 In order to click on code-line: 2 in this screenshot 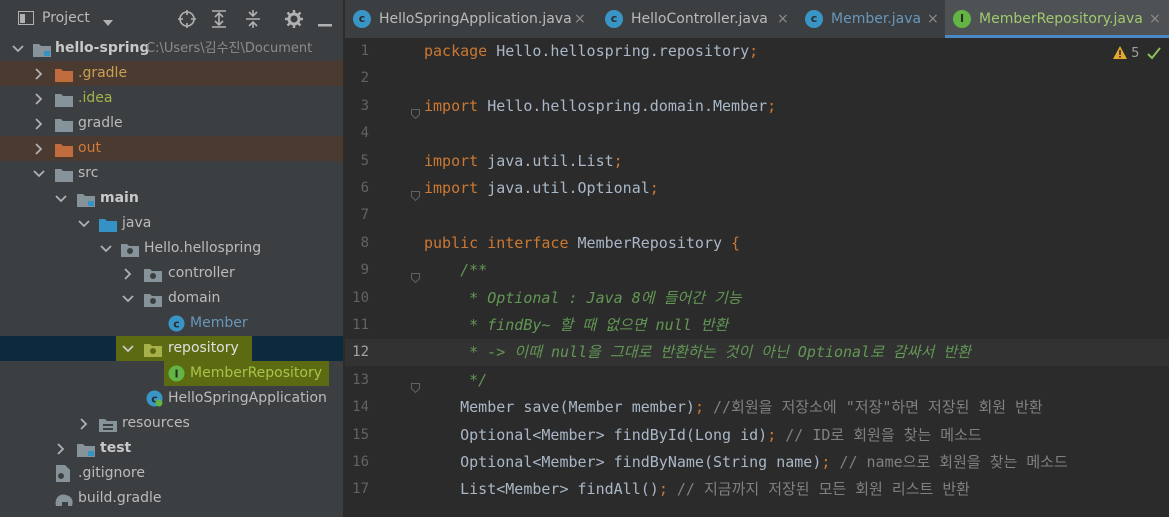, I will do `click(757, 78)`.